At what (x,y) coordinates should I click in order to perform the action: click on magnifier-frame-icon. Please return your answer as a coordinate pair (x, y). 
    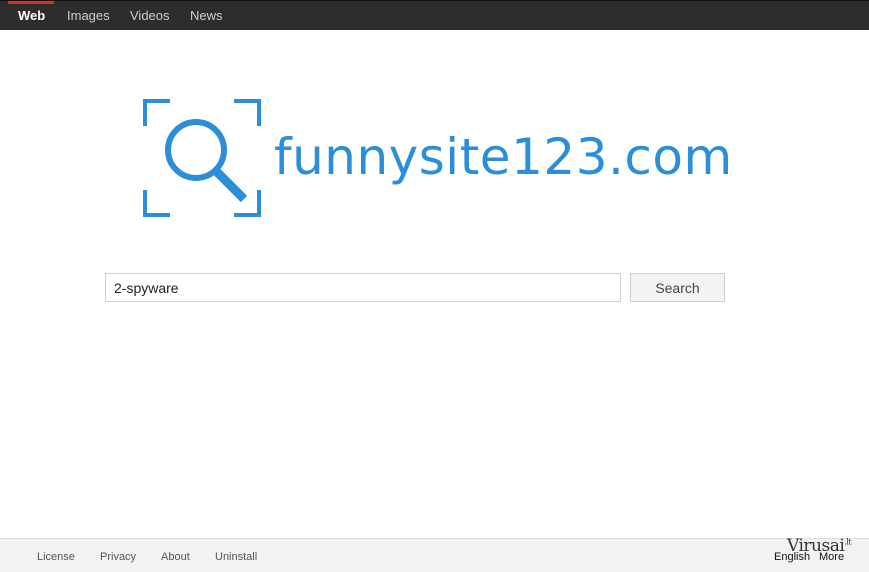
    Looking at the image, I should click on (202, 158).